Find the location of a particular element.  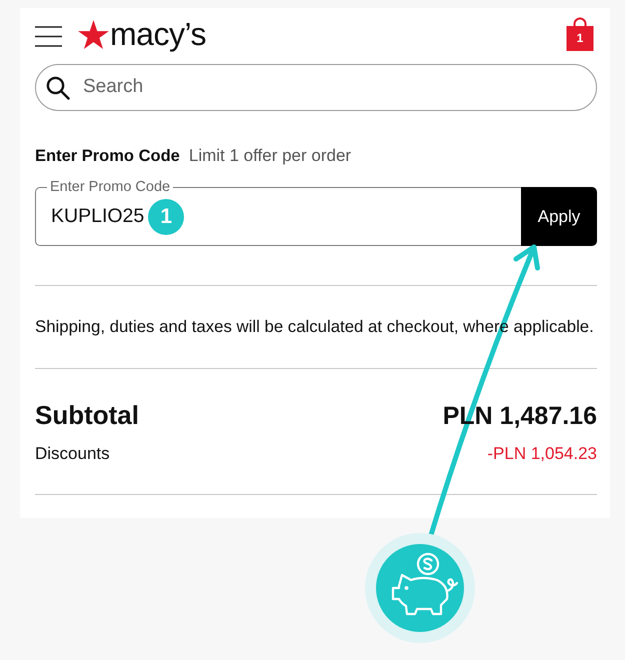

subtotal-label: Subtotal is located at coordinates (87, 415).